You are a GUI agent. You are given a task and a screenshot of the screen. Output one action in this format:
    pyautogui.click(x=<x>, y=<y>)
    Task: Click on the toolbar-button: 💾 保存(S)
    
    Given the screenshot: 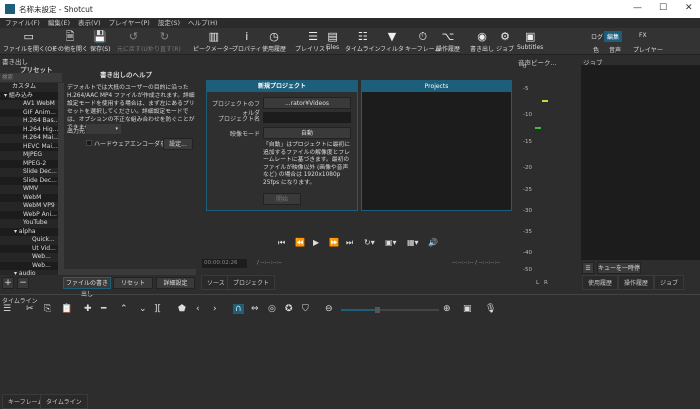 What is the action you would take?
    pyautogui.click(x=100, y=41)
    